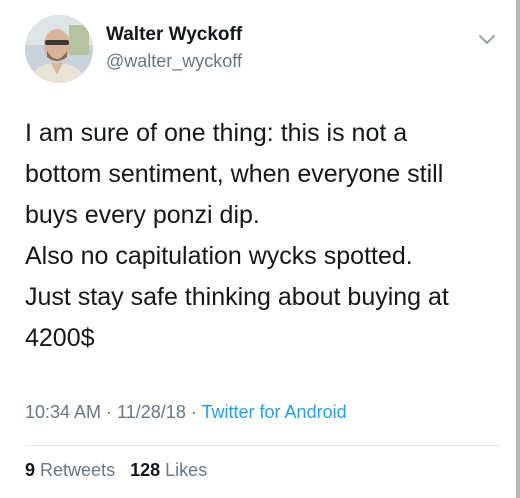 This screenshot has width=520, height=498. What do you see at coordinates (262, 445) in the screenshot?
I see `divider` at bounding box center [262, 445].